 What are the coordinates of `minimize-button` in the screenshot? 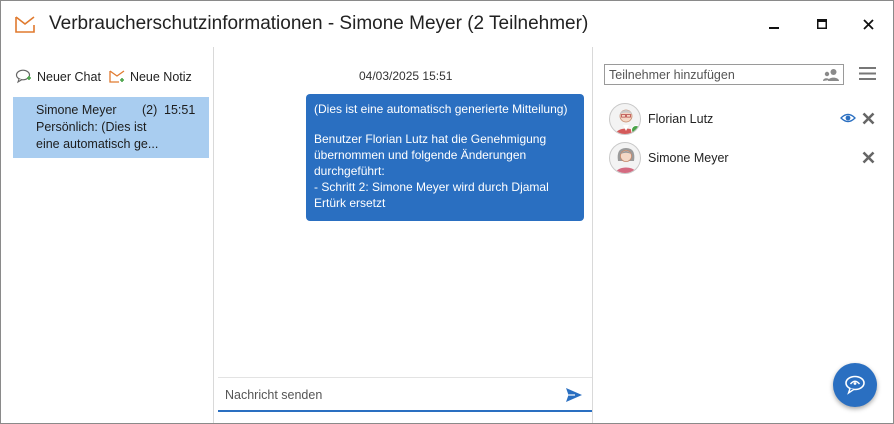 It's located at (774, 24).